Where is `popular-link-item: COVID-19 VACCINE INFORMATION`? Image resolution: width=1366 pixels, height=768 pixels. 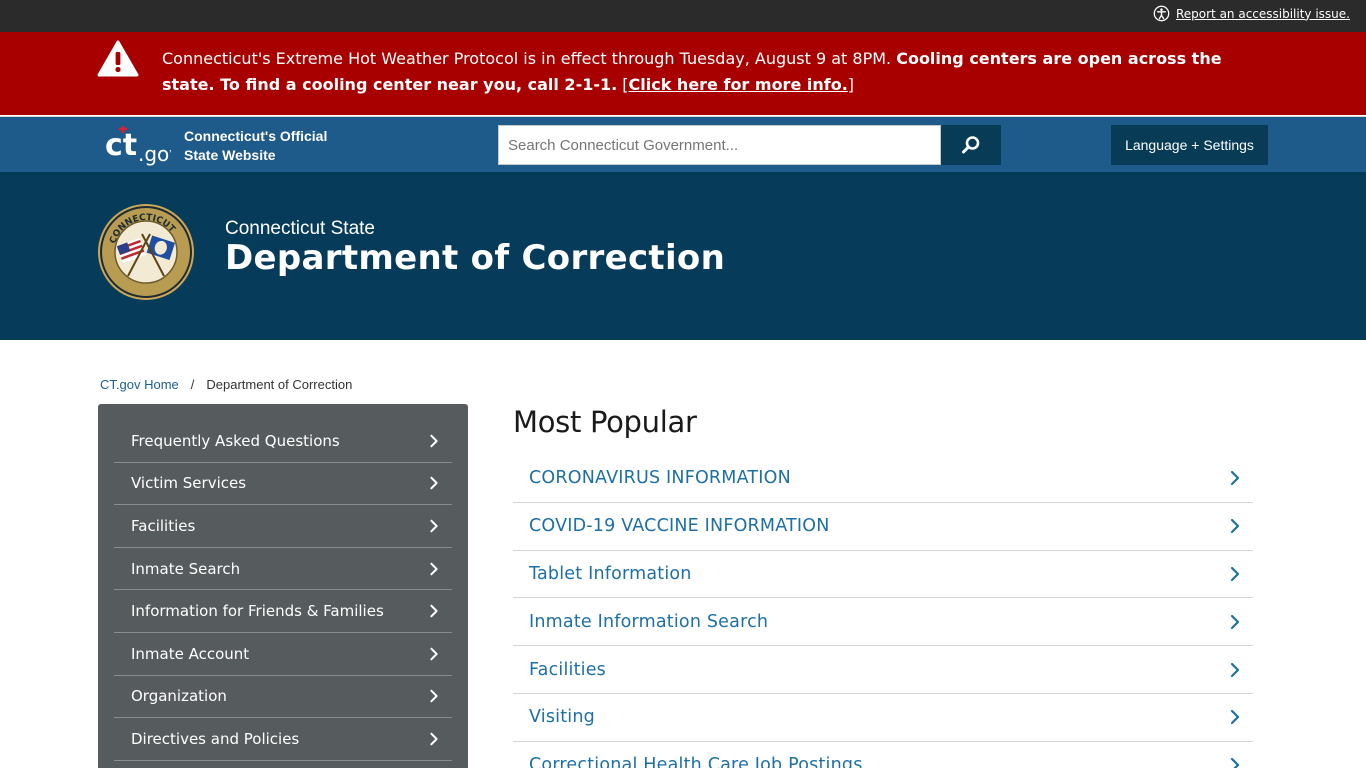 popular-link-item: COVID-19 VACCINE INFORMATION is located at coordinates (883, 527).